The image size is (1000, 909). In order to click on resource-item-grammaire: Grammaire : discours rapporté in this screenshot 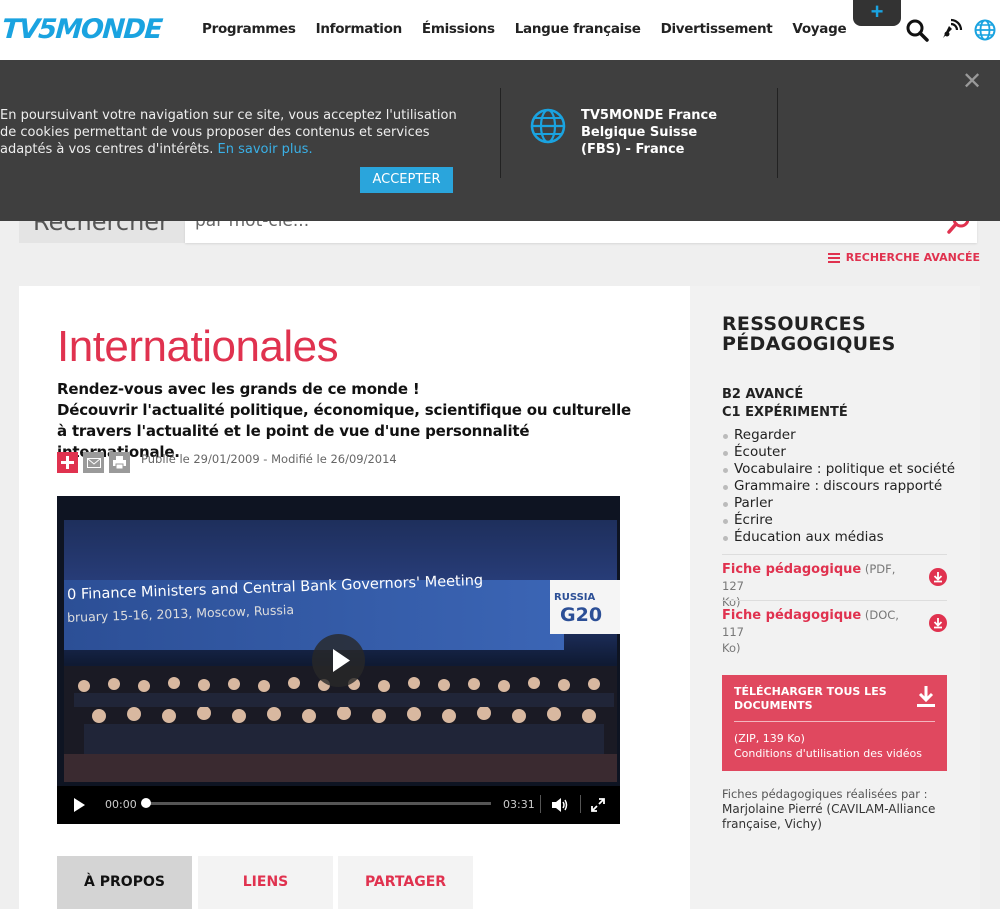, I will do `click(838, 486)`.